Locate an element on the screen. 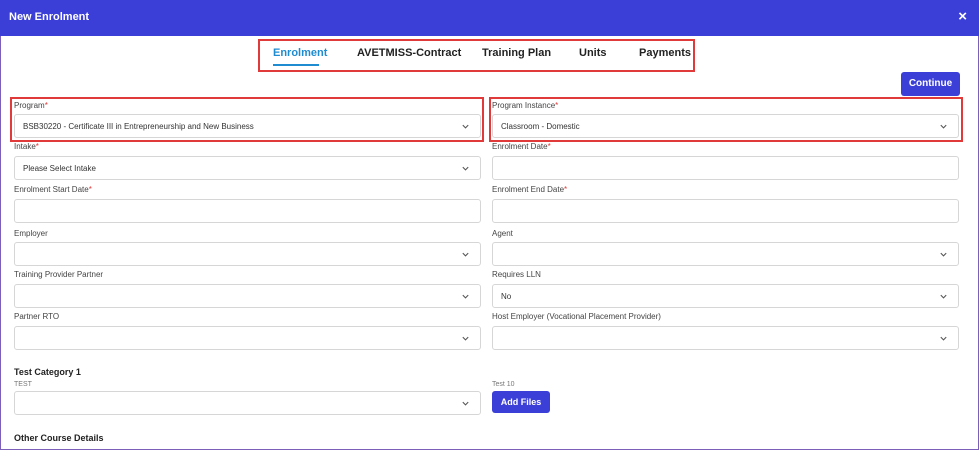 The image size is (979, 450). host-employer-select is located at coordinates (725, 338).